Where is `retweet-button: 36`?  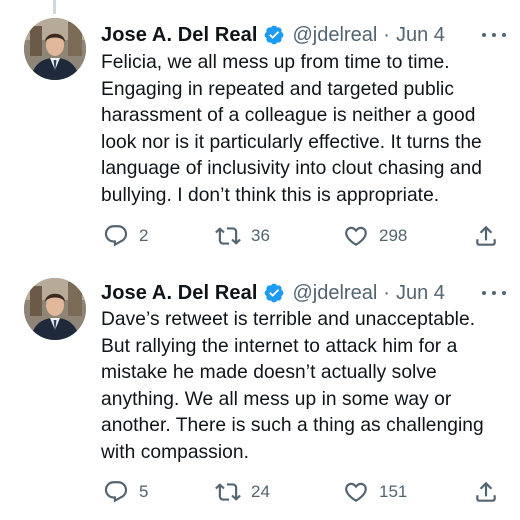 retweet-button: 36 is located at coordinates (242, 236).